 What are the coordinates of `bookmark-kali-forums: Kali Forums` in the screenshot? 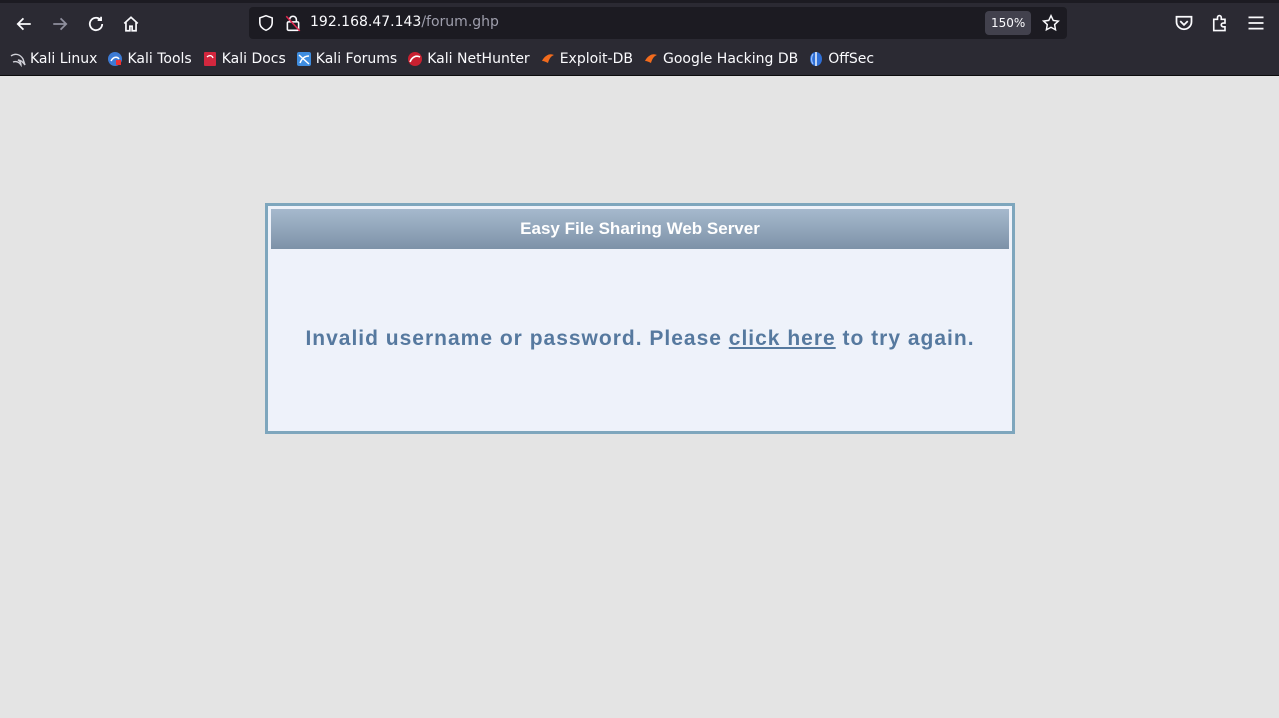 It's located at (346, 59).